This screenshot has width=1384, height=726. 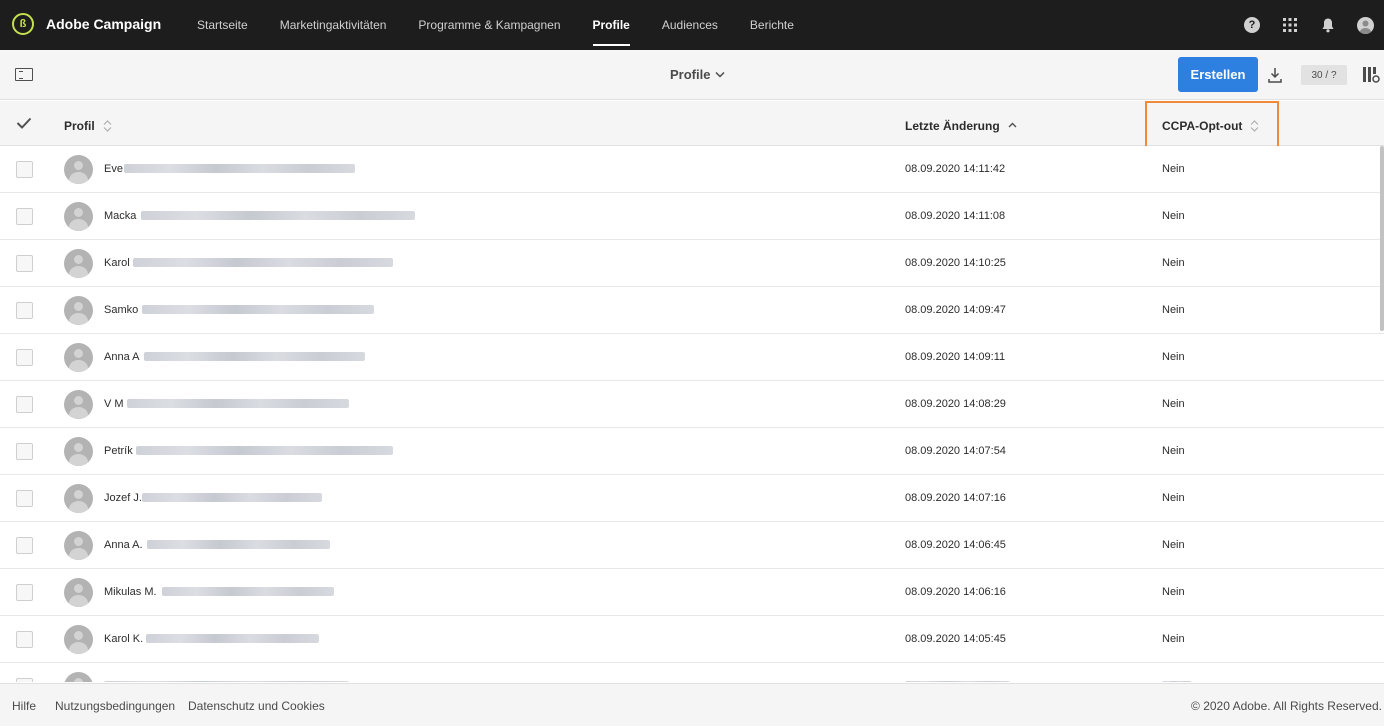 What do you see at coordinates (24, 706) in the screenshot?
I see `footer-link-help: Hilfe` at bounding box center [24, 706].